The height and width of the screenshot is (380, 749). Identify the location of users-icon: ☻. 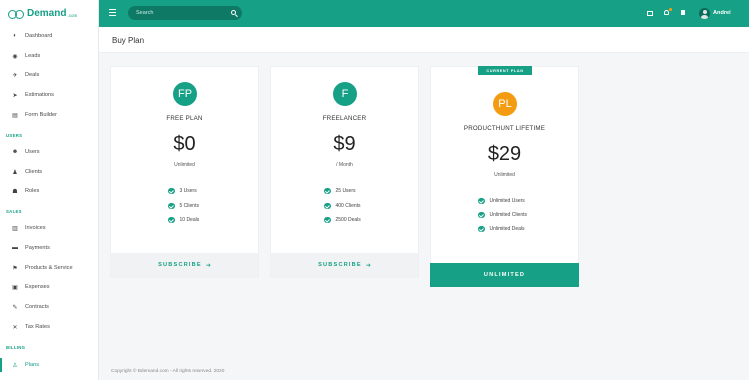
(15, 152).